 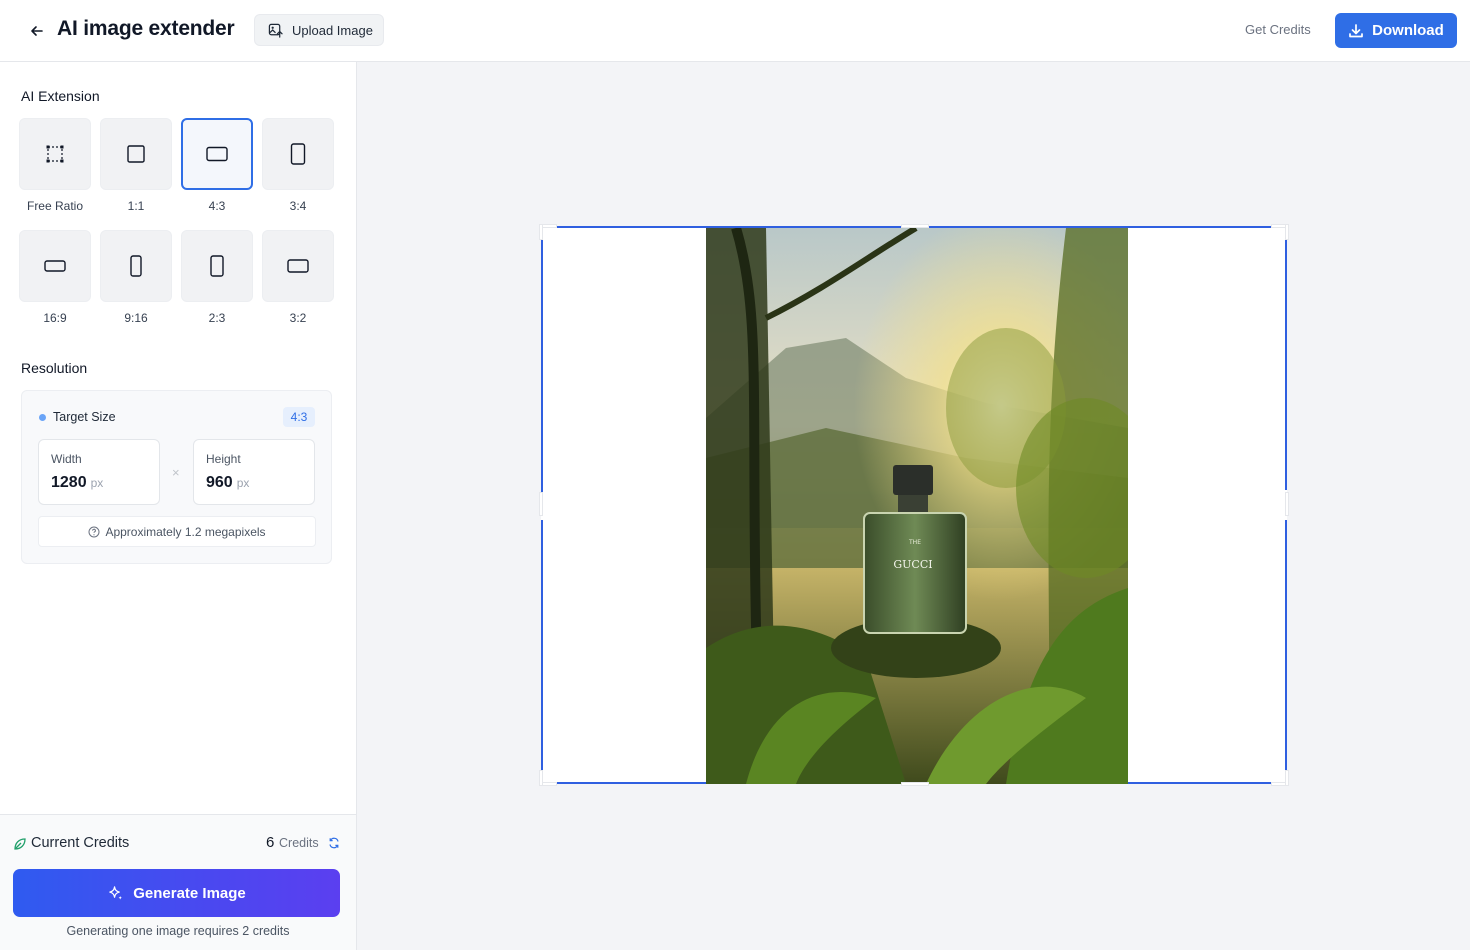 What do you see at coordinates (84, 417) in the screenshot?
I see `target-size-label: Target Size` at bounding box center [84, 417].